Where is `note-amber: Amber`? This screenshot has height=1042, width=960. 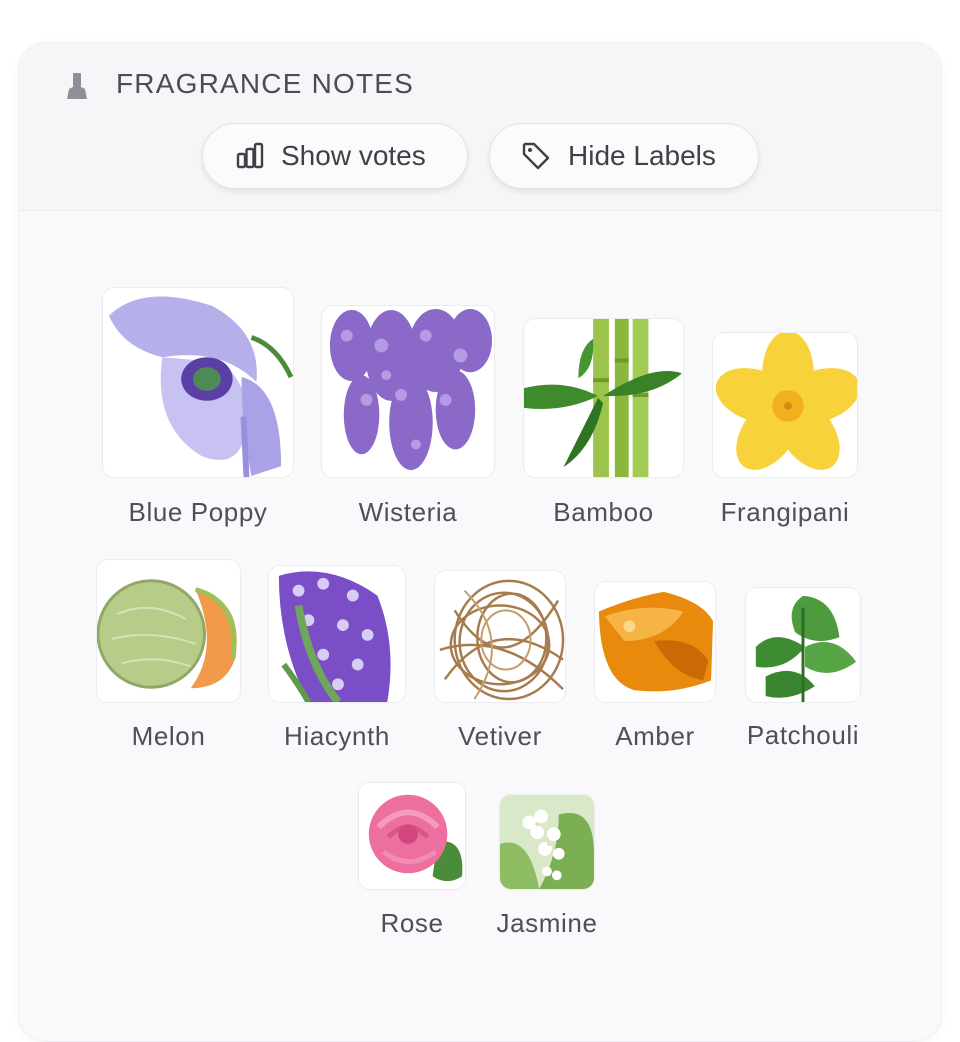 note-amber: Amber is located at coordinates (655, 666).